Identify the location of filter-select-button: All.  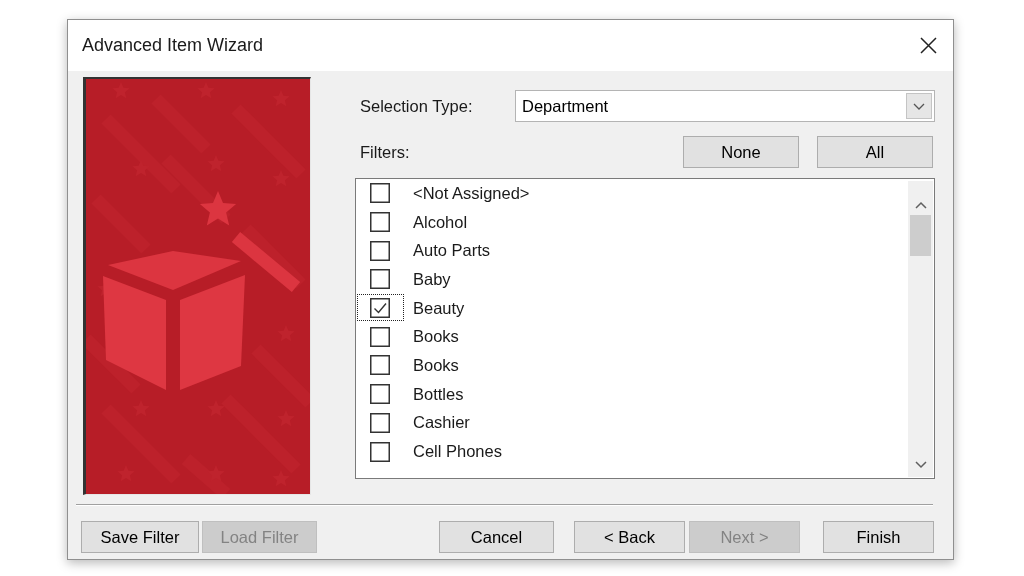
(875, 152).